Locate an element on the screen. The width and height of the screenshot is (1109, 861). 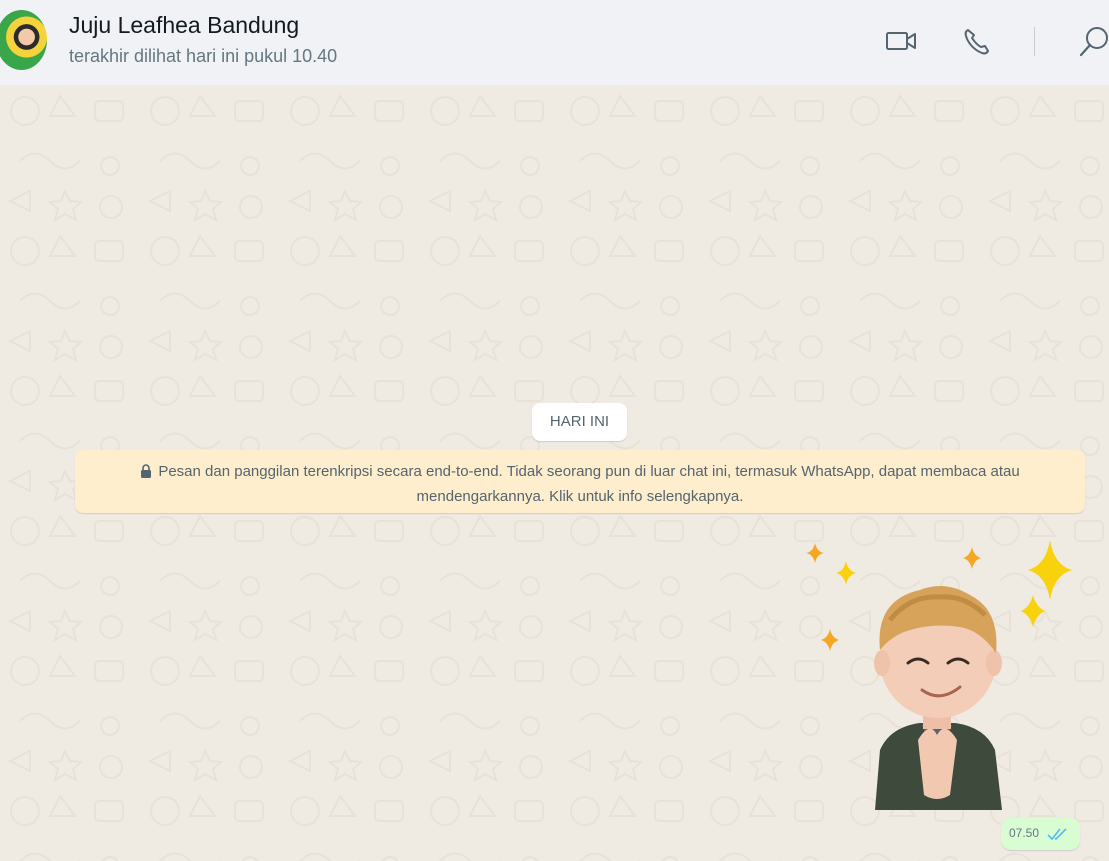
last-seen-status: terakhir dilihat hari ini pukul 10.40 is located at coordinates (203, 56).